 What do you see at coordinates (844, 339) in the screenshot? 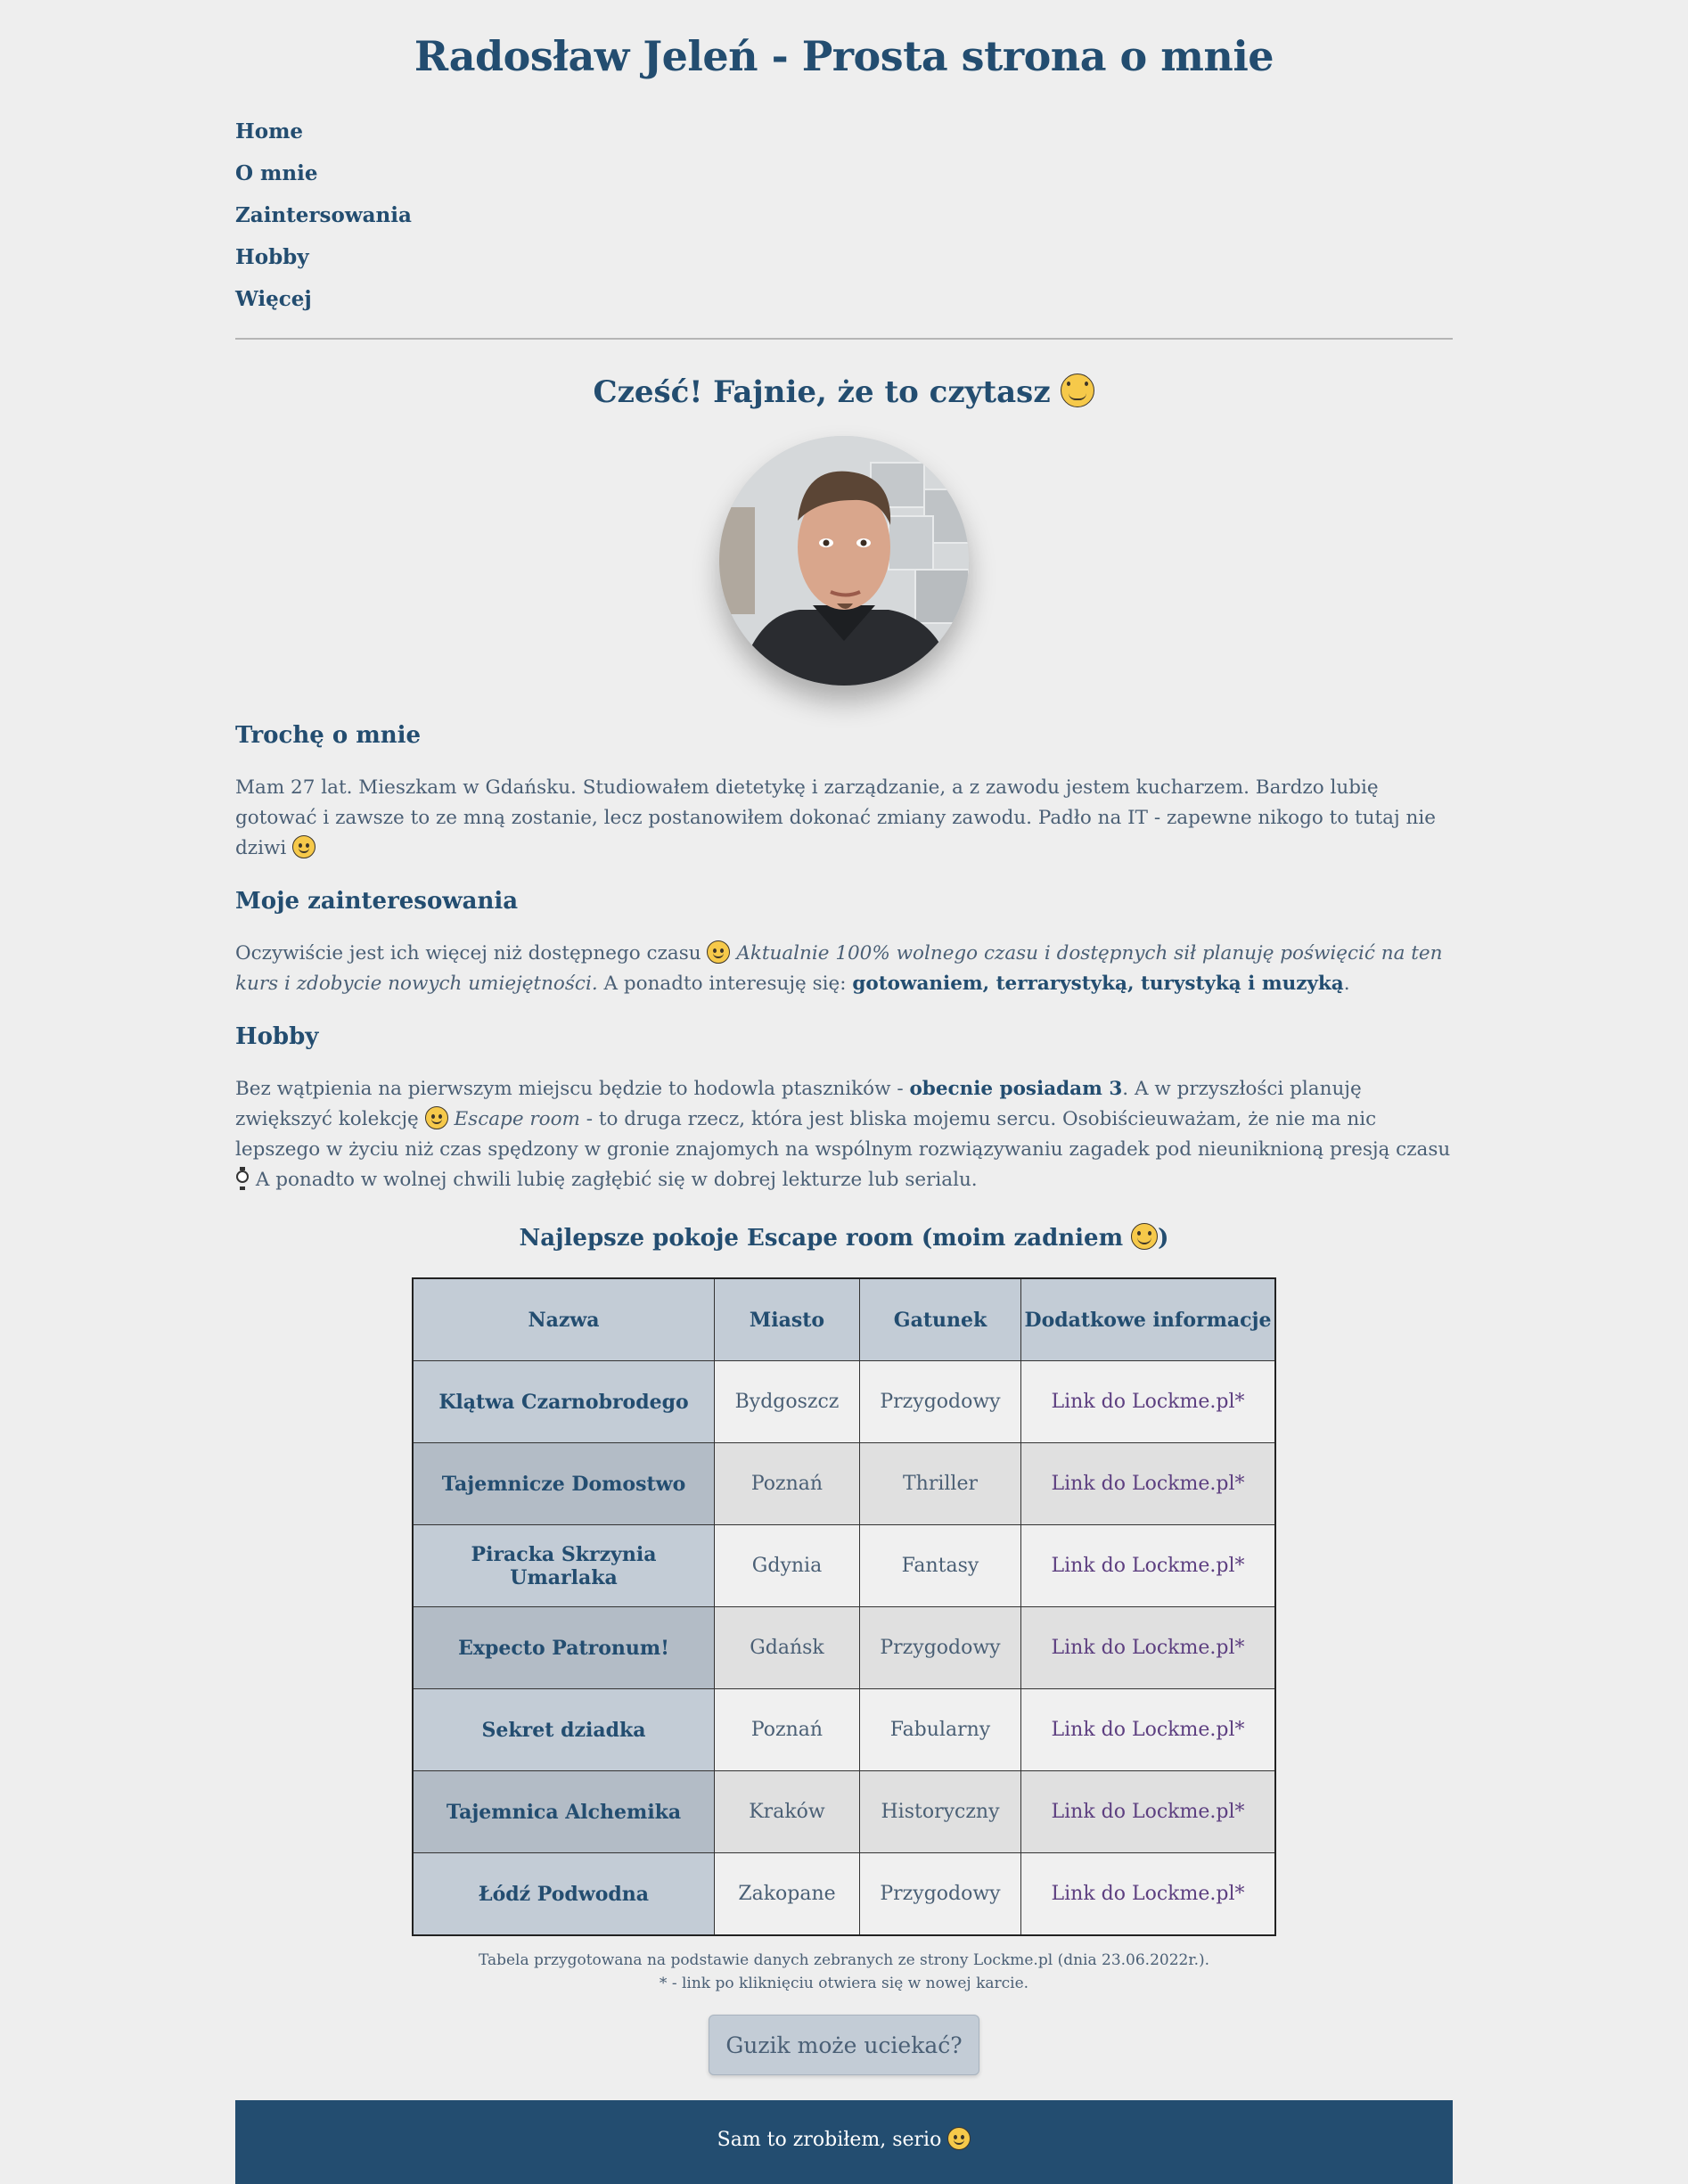
I see `nav-divider` at bounding box center [844, 339].